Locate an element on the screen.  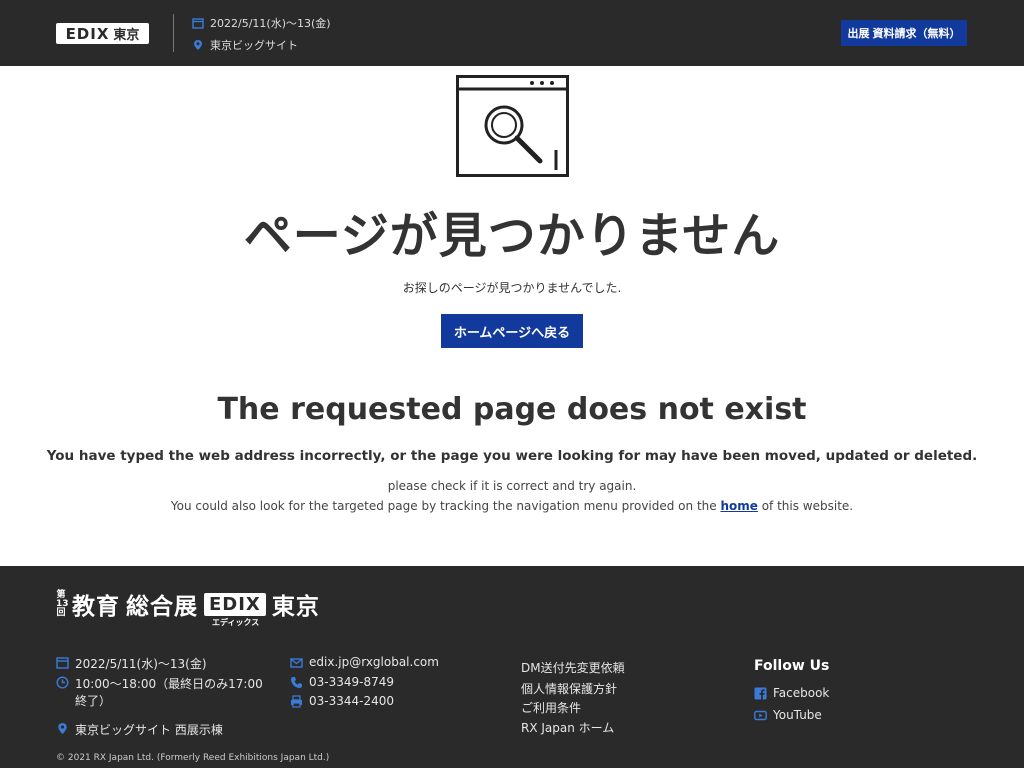
footer-fax-text: 03-3344-2400 is located at coordinates (352, 701).